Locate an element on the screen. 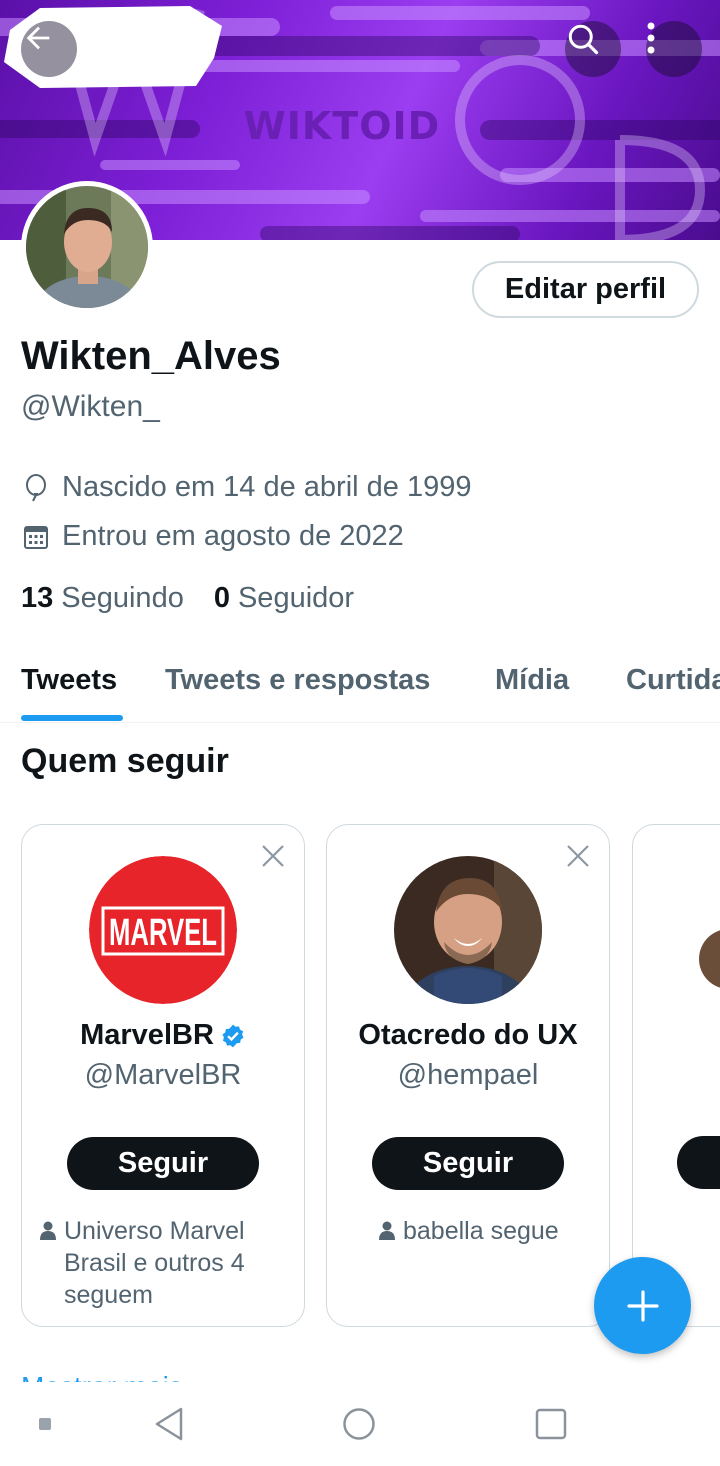  square-dot-icon is located at coordinates (45, 1424).